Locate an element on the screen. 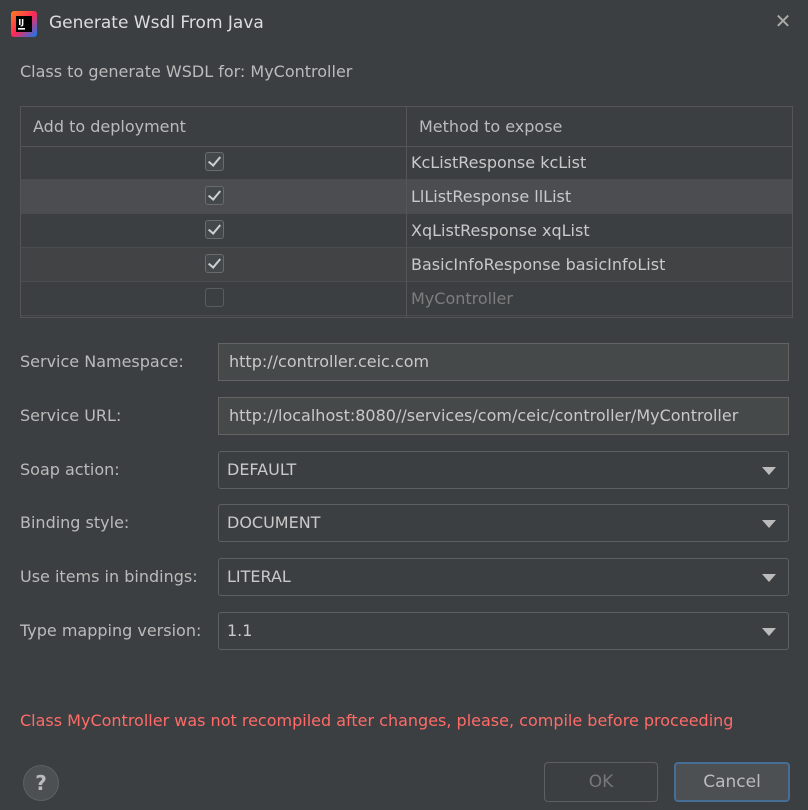 This screenshot has height=810, width=808. class-label: Class to generate WSDL for: MyController is located at coordinates (186, 71).